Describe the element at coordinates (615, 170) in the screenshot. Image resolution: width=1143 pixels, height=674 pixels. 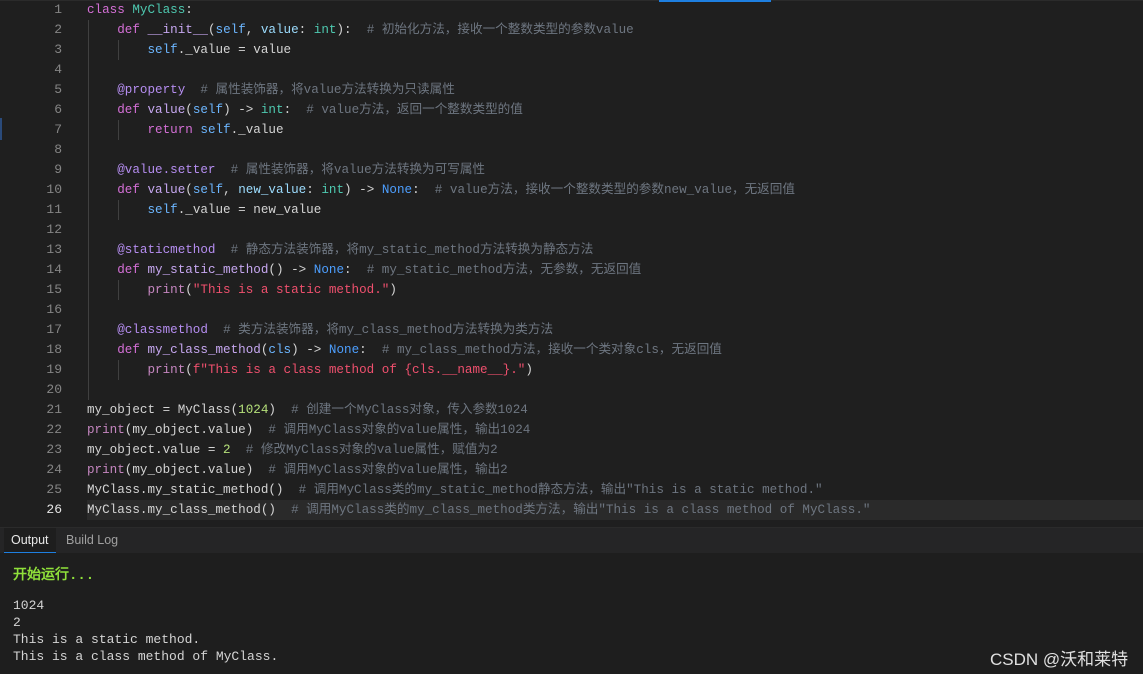
I see `code-text: @value.setter # 属性装饰器，将value方法转换为可写属性` at that location.